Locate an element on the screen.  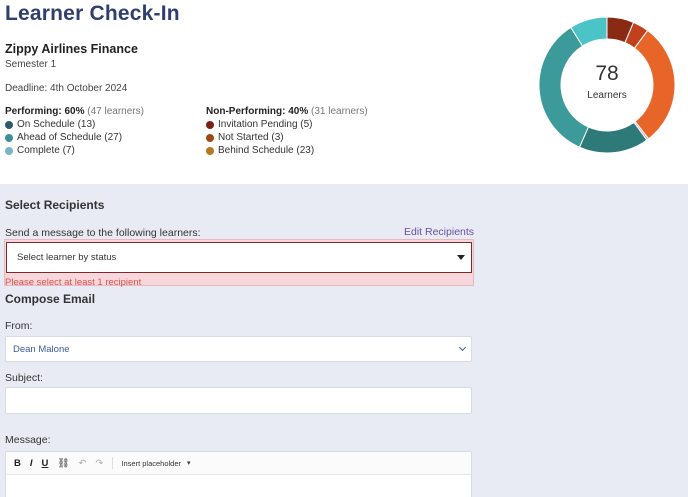
legend-item-behind-schedule: Behind Schedule (23) is located at coordinates (287, 150).